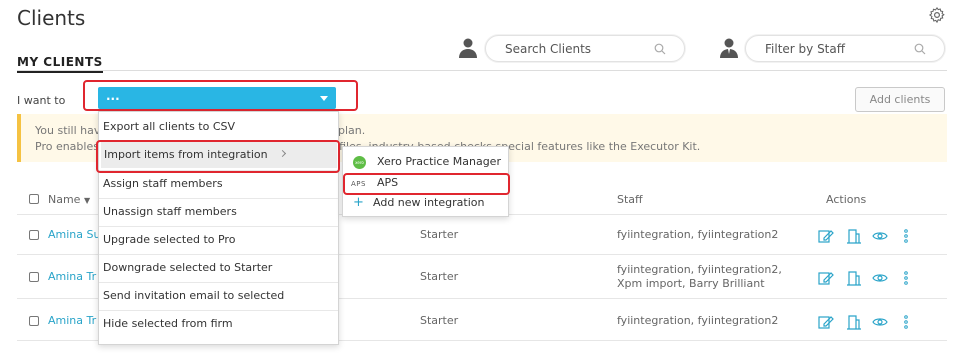 This screenshot has width=964, height=356. Describe the element at coordinates (805, 49) in the screenshot. I see `staff-filter-placeholder: Filter by Staff` at that location.